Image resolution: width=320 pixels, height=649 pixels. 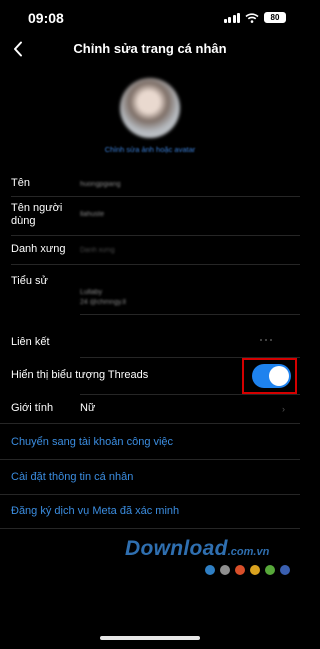 What do you see at coordinates (100, 184) in the screenshot?
I see `name-field: huongpgiang` at bounding box center [100, 184].